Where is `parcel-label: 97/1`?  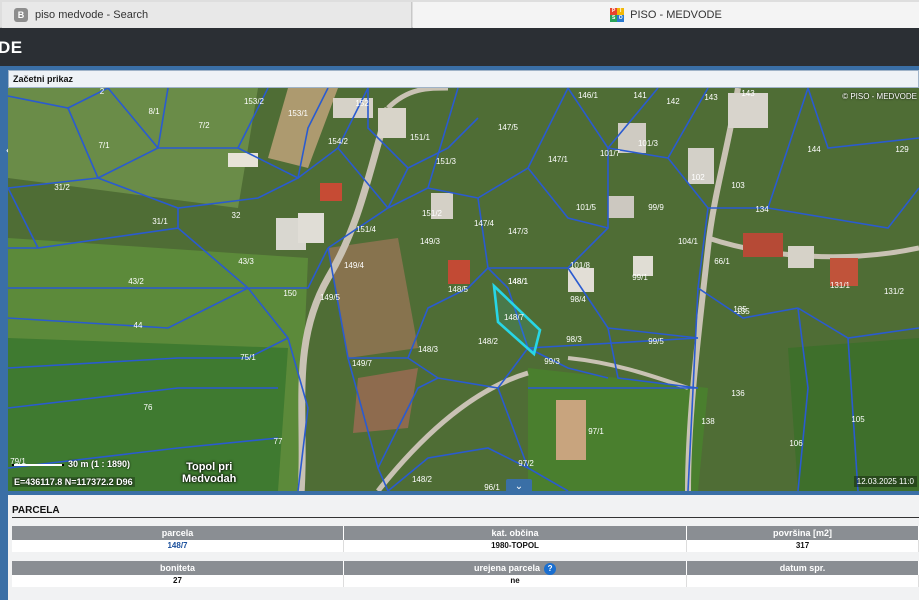 parcel-label: 97/1 is located at coordinates (596, 431).